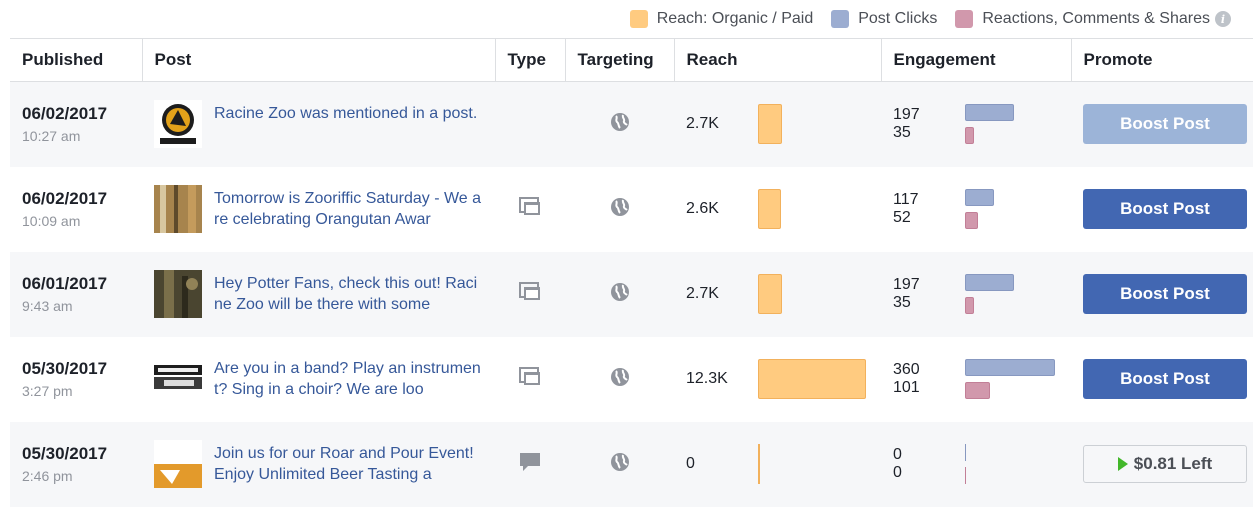 The height and width of the screenshot is (507, 1253). I want to click on reactions-value: 52, so click(902, 217).